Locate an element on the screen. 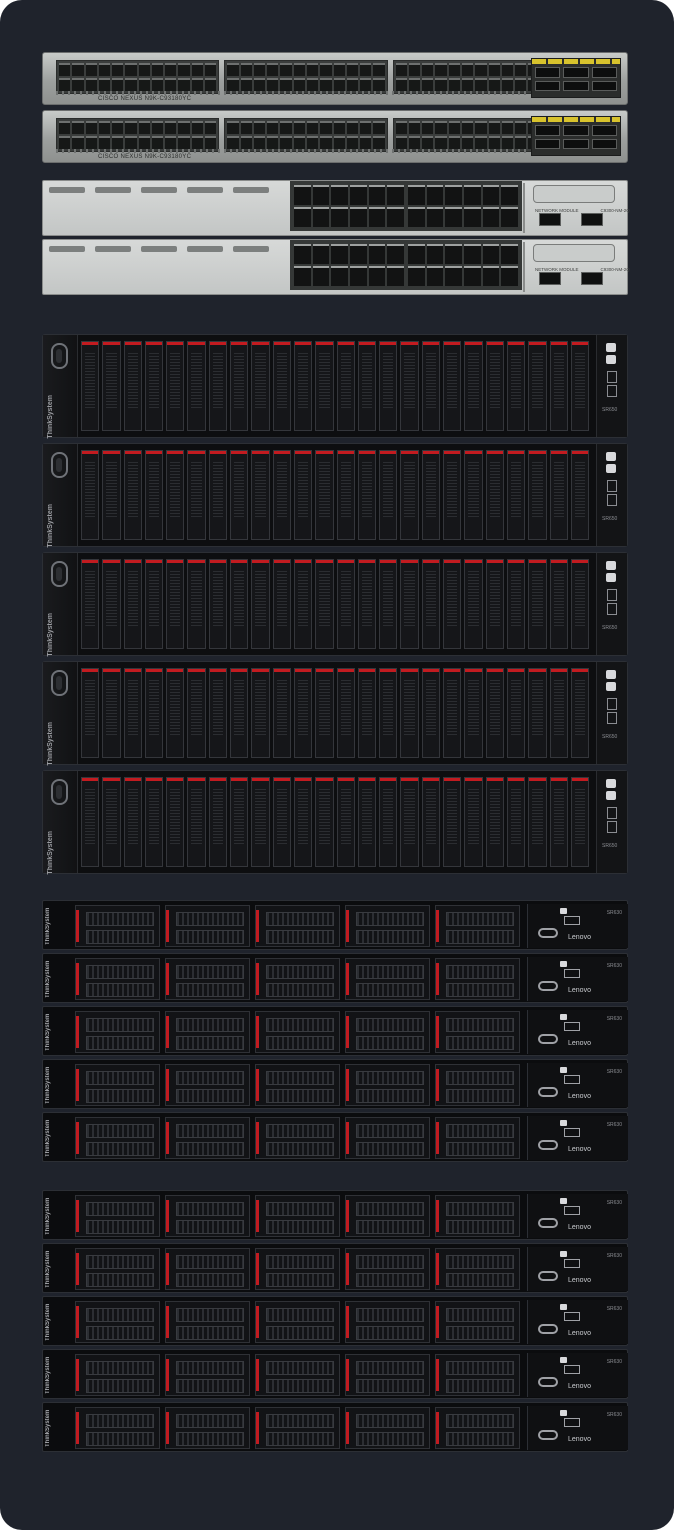 The width and height of the screenshot is (674, 1530). ethernet-port-block is located at coordinates (406, 206).